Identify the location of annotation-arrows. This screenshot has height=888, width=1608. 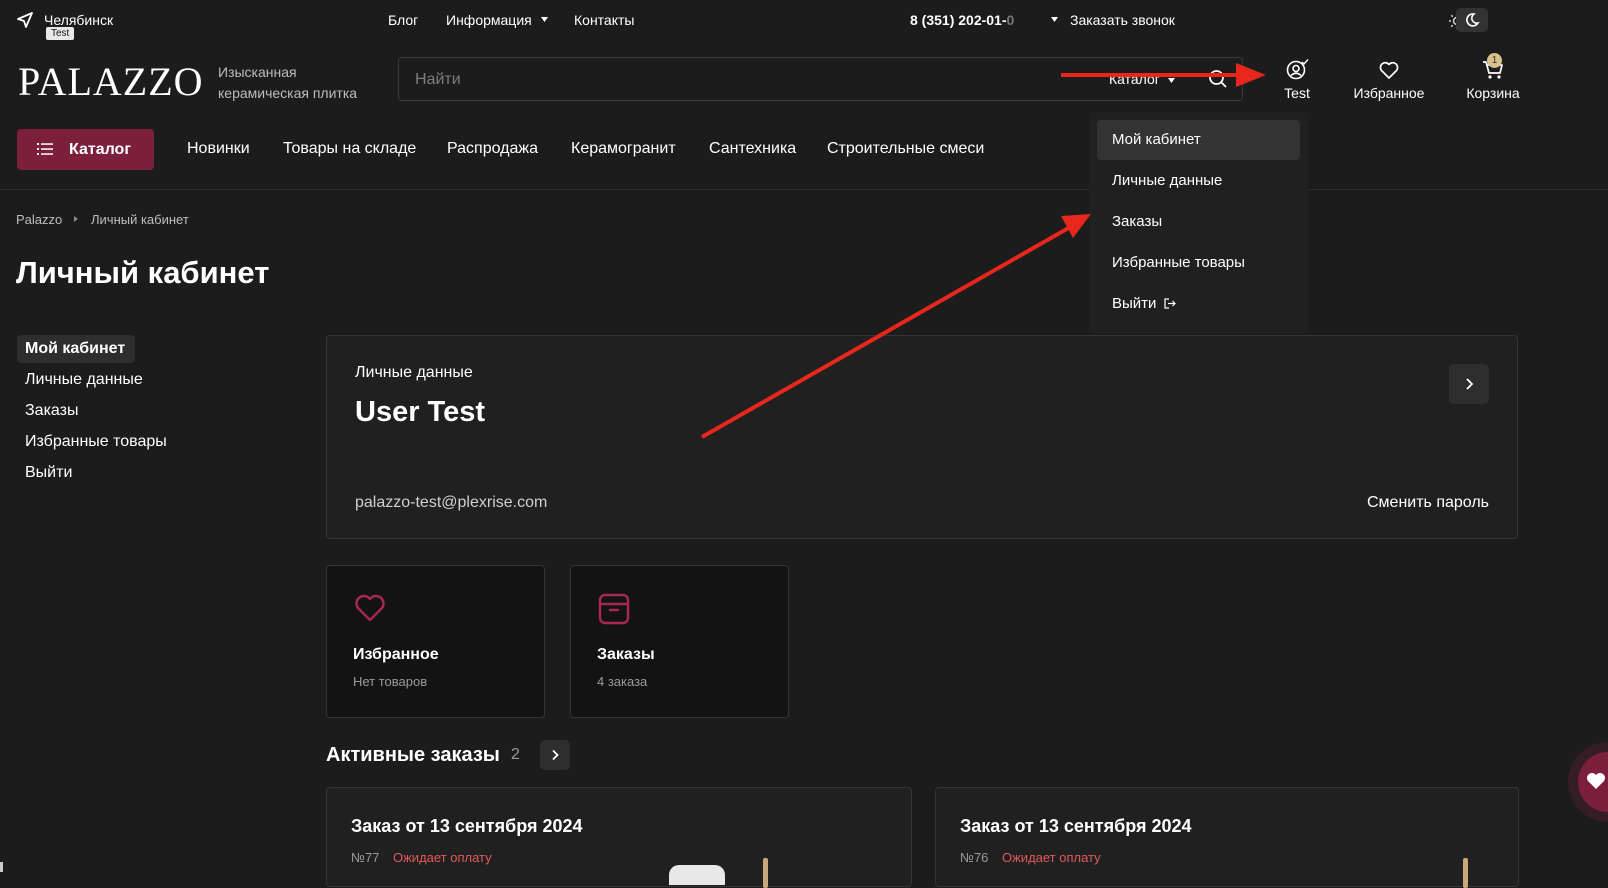
(983, 251).